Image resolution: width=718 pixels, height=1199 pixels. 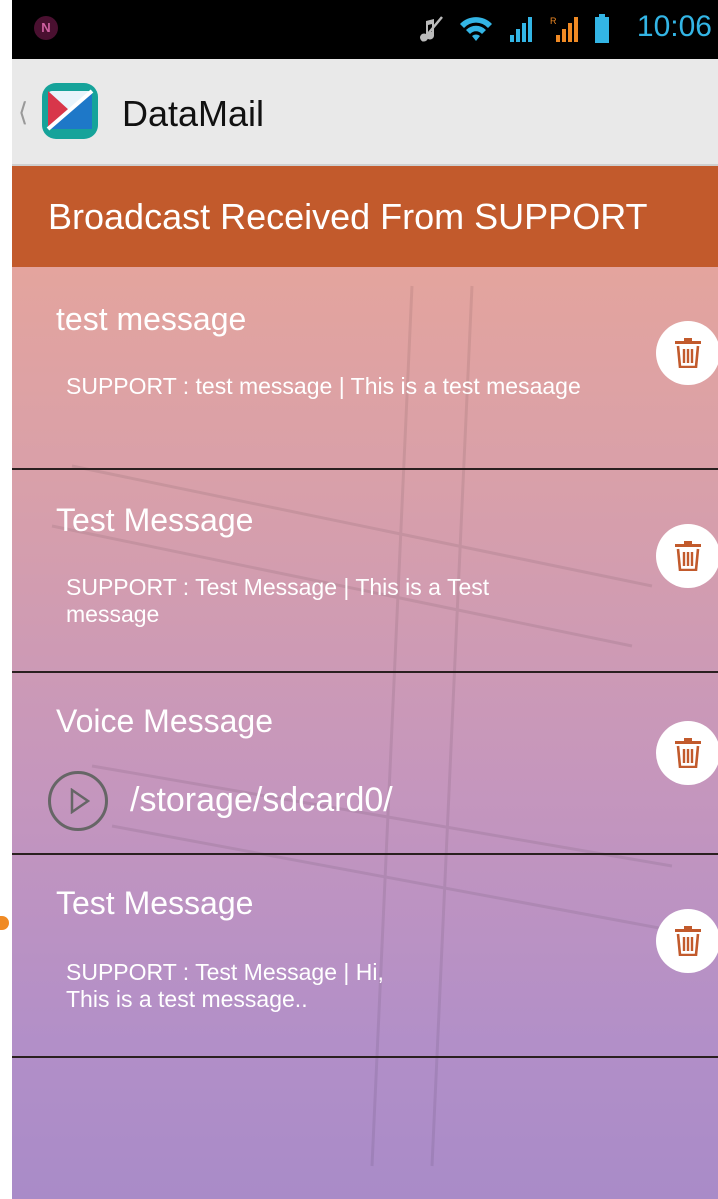 What do you see at coordinates (187, 999) in the screenshot?
I see `message-body-line: This is a test message..` at bounding box center [187, 999].